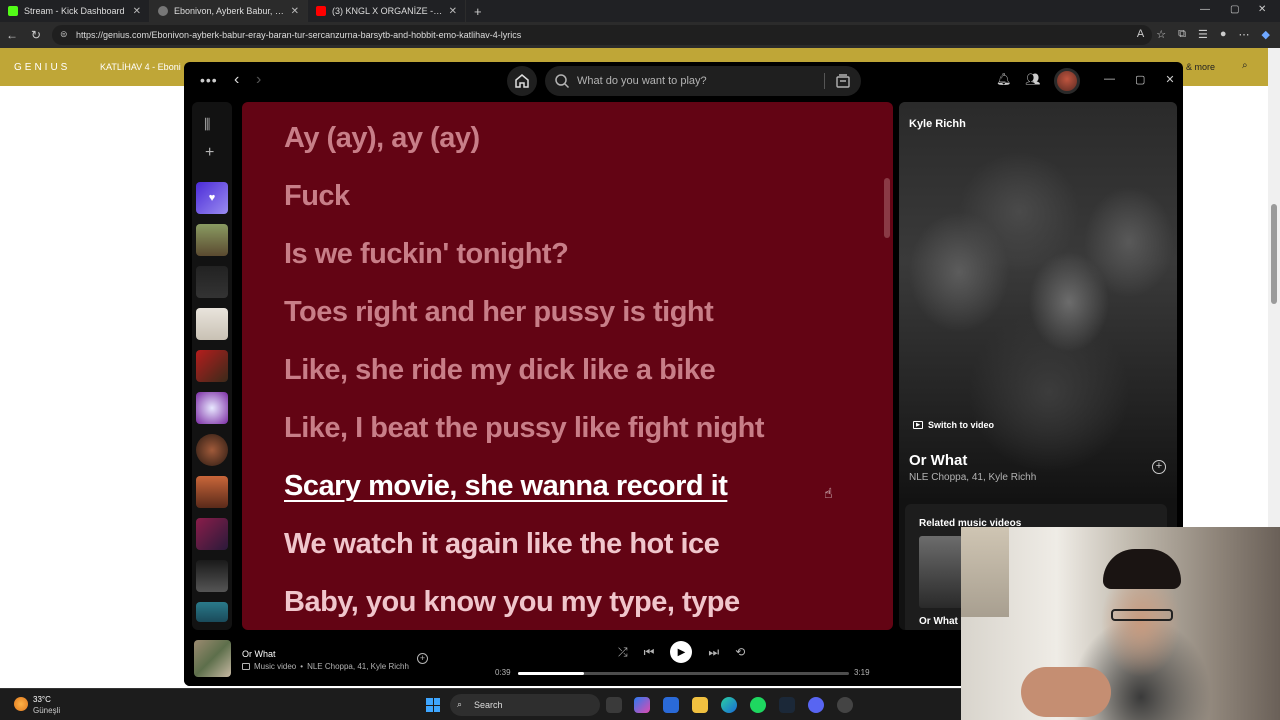 The image size is (1280, 720). What do you see at coordinates (816, 705) in the screenshot?
I see `discord-icon` at bounding box center [816, 705].